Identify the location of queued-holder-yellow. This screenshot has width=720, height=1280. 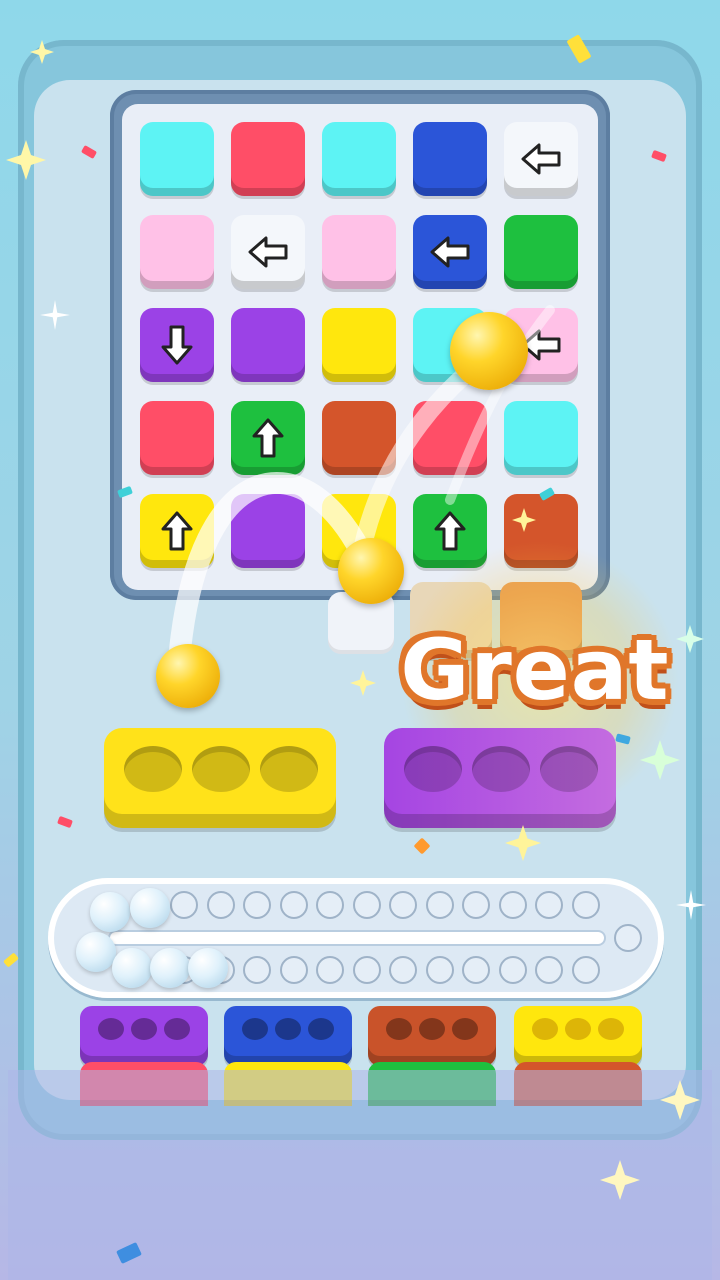
(578, 1036).